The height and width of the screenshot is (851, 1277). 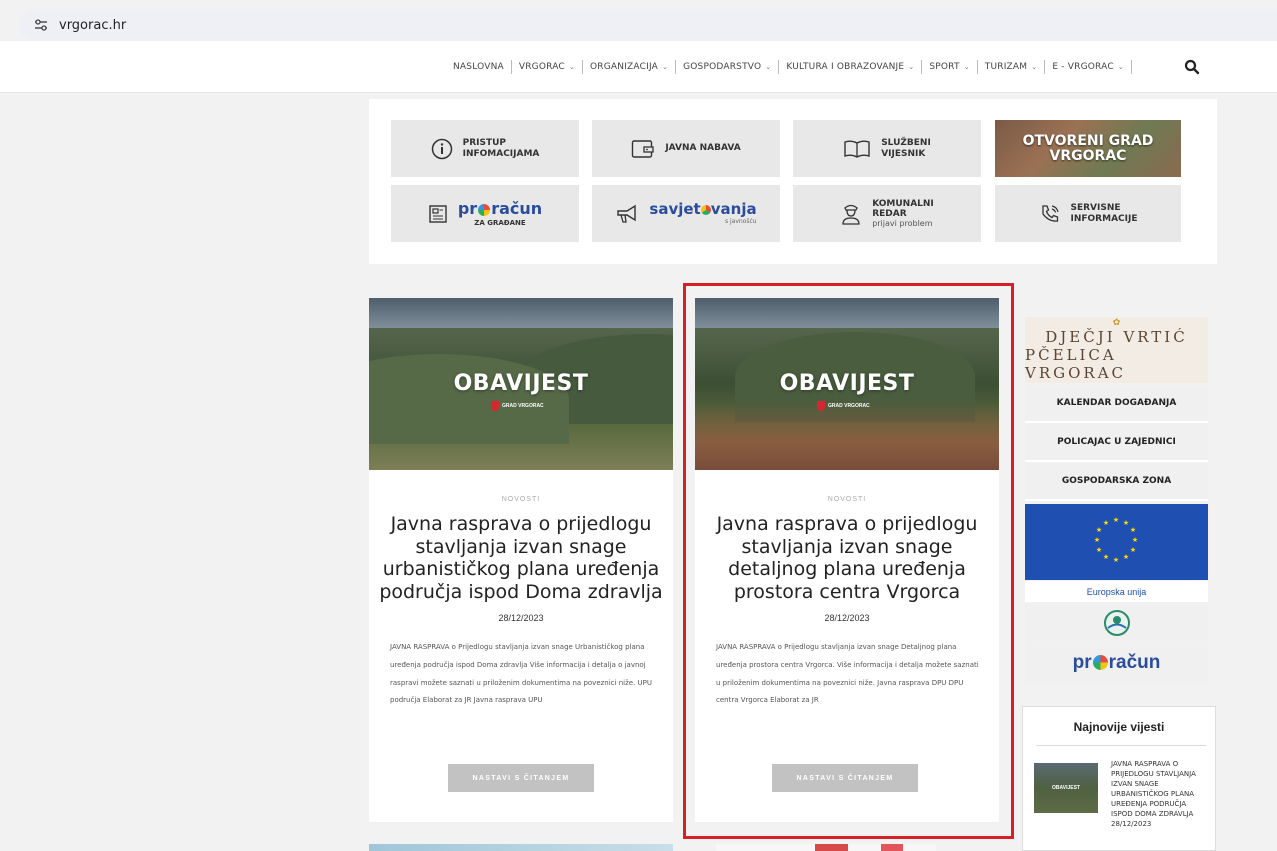 I want to click on kalendar-button: KALENDAR DOGAĐANJA, so click(x=1116, y=404).